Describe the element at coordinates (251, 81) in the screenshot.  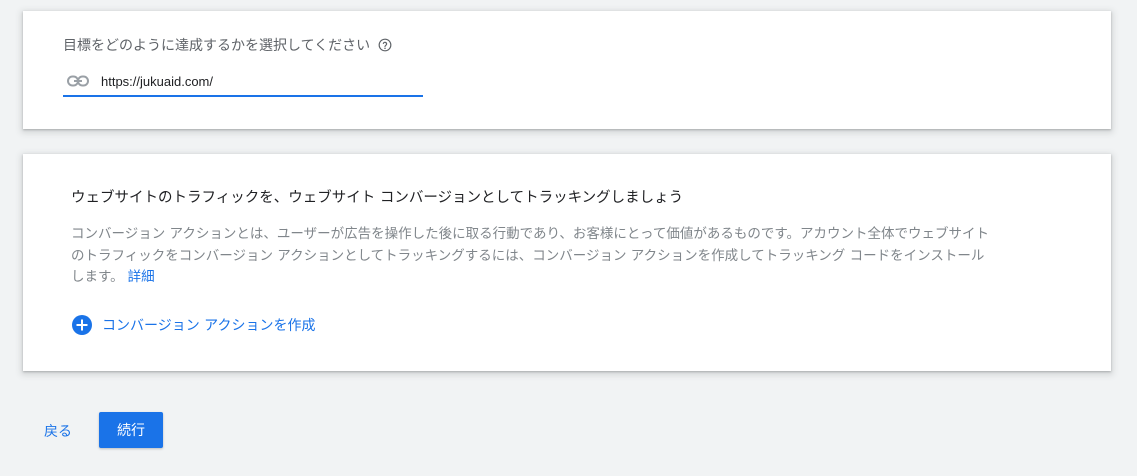
I see `url-input` at that location.